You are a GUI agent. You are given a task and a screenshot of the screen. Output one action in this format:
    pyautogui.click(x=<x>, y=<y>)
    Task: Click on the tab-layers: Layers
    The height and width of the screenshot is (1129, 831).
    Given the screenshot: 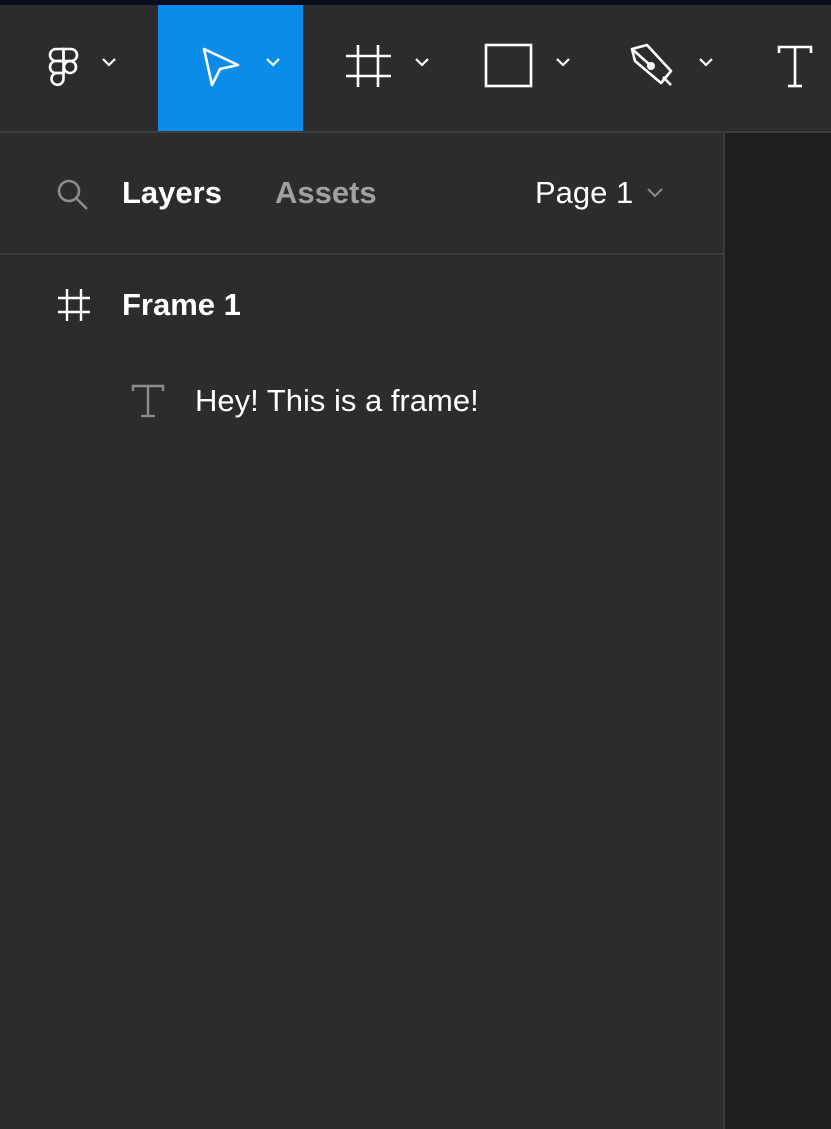 What is the action you would take?
    pyautogui.click(x=172, y=193)
    